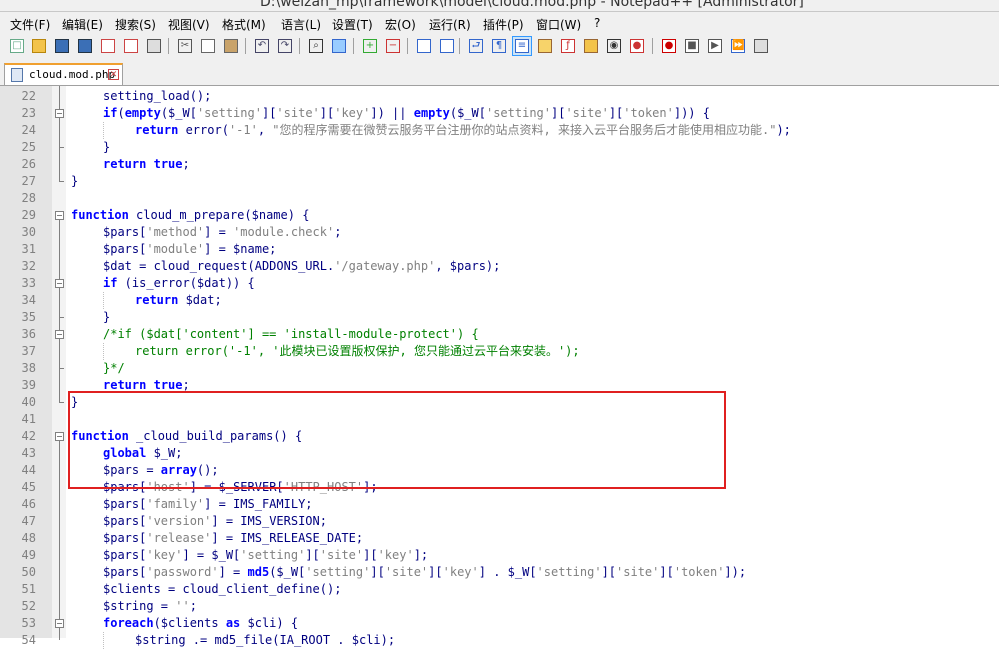 The image size is (999, 649). I want to click on code-token: true, so click(168, 164).